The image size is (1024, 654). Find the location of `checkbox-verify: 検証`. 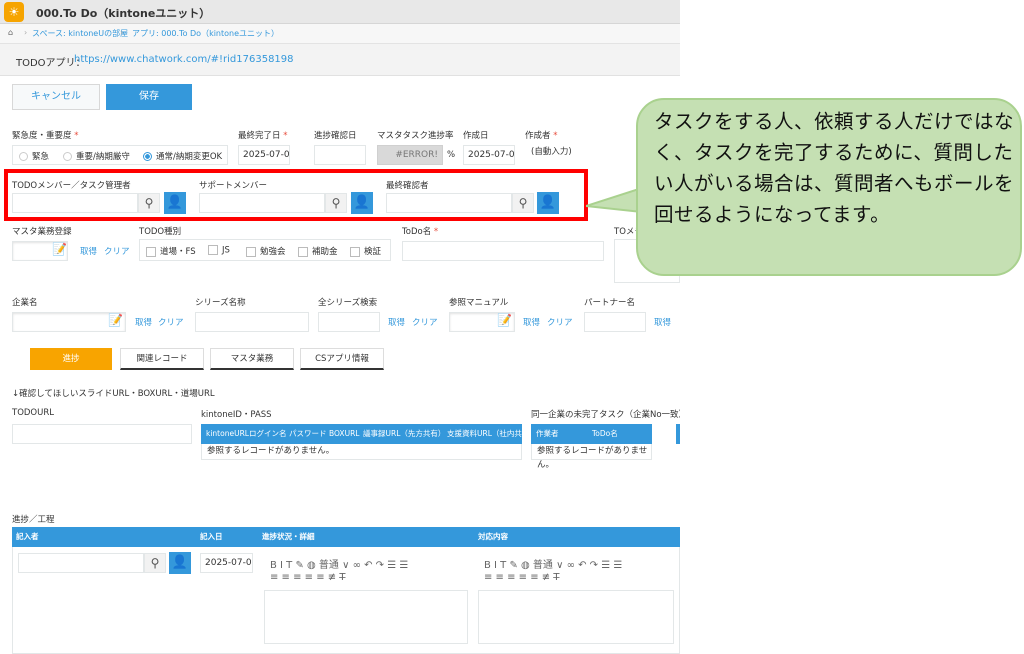

checkbox-verify: 検証 is located at coordinates (365, 251).